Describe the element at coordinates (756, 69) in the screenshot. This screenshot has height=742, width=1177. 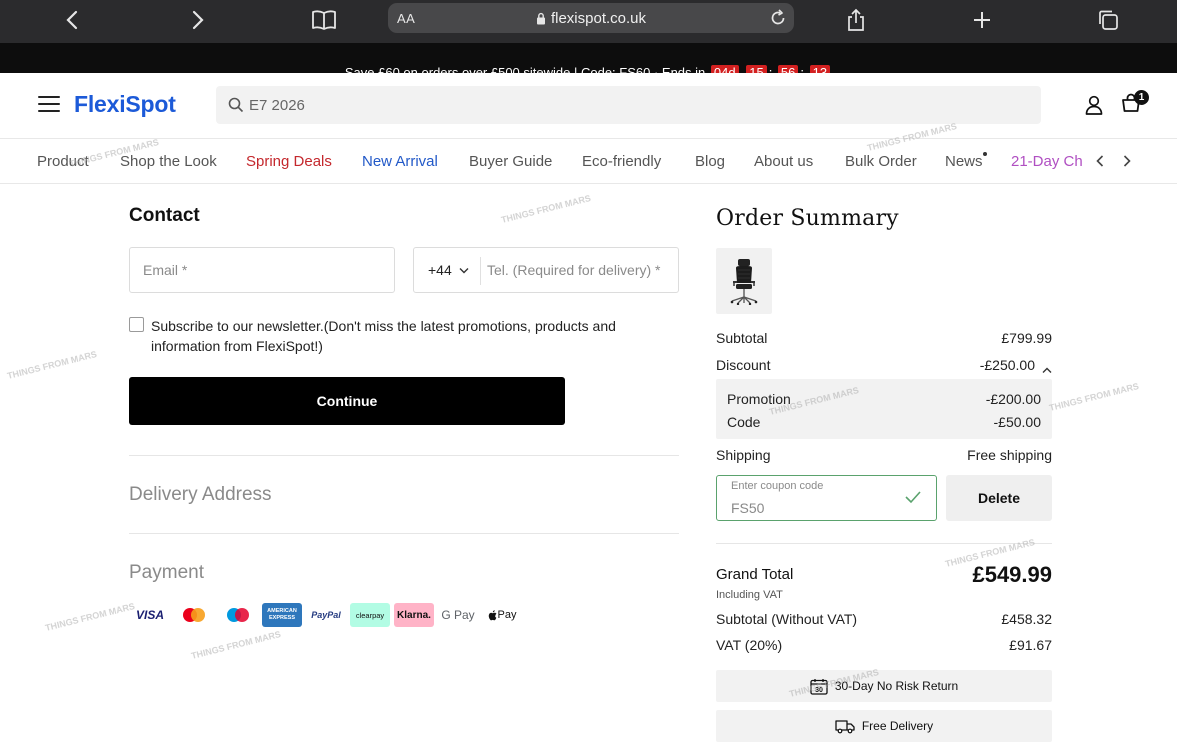
I see `countdown-hours: 15` at that location.